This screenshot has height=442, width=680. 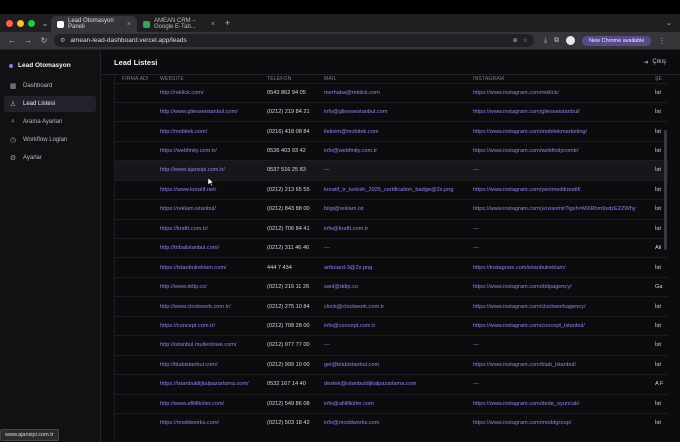 What do you see at coordinates (134, 79) in the screenshot?
I see `column-header-firma: FIRMA ADI` at bounding box center [134, 79].